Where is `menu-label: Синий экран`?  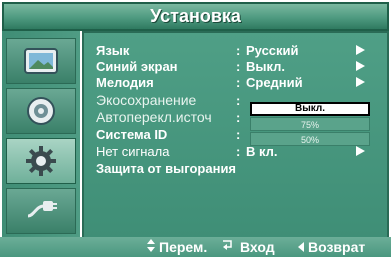
menu-label: Синий экран is located at coordinates (137, 66).